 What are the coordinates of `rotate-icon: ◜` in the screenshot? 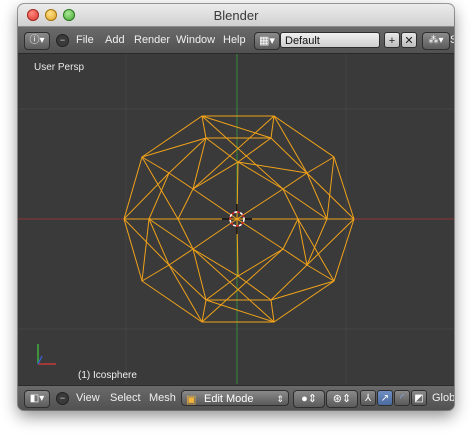 It's located at (402, 398).